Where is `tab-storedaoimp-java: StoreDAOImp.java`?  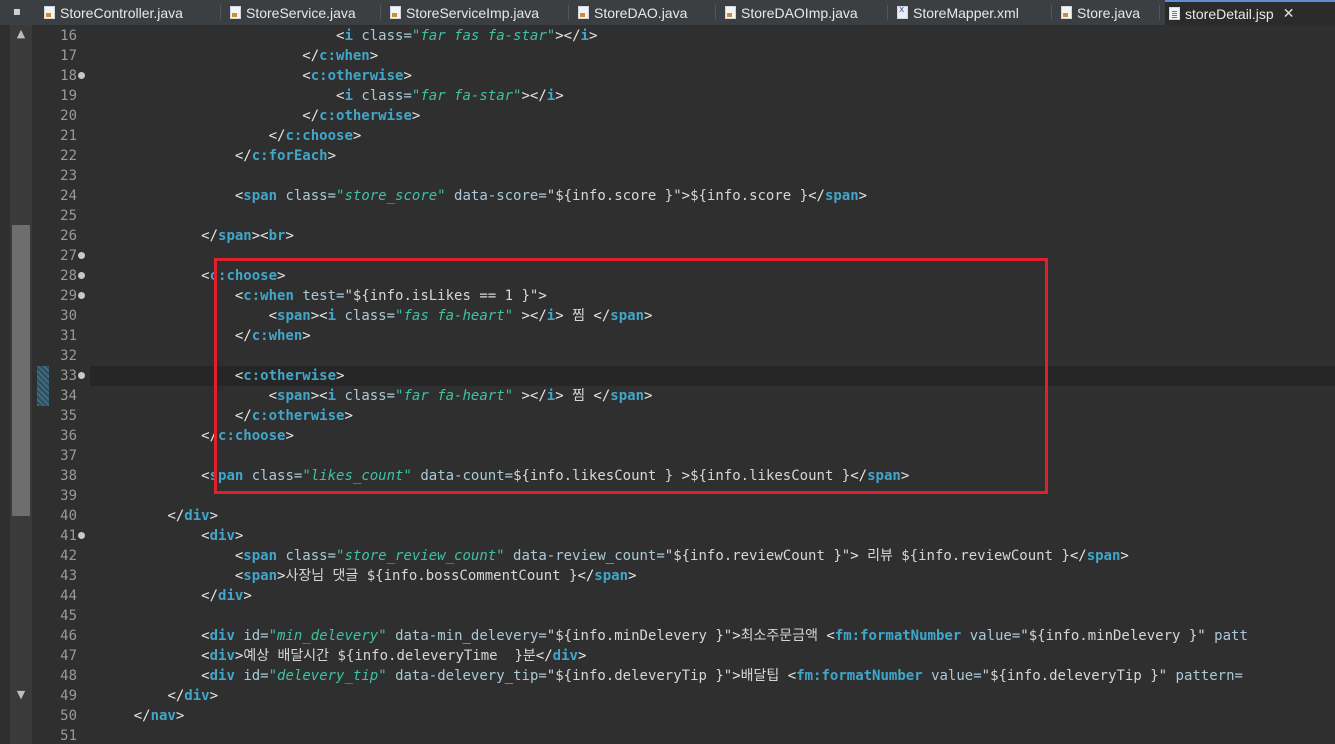
tab-storedaoimp-java: StoreDAOImp.java is located at coordinates (800, 12).